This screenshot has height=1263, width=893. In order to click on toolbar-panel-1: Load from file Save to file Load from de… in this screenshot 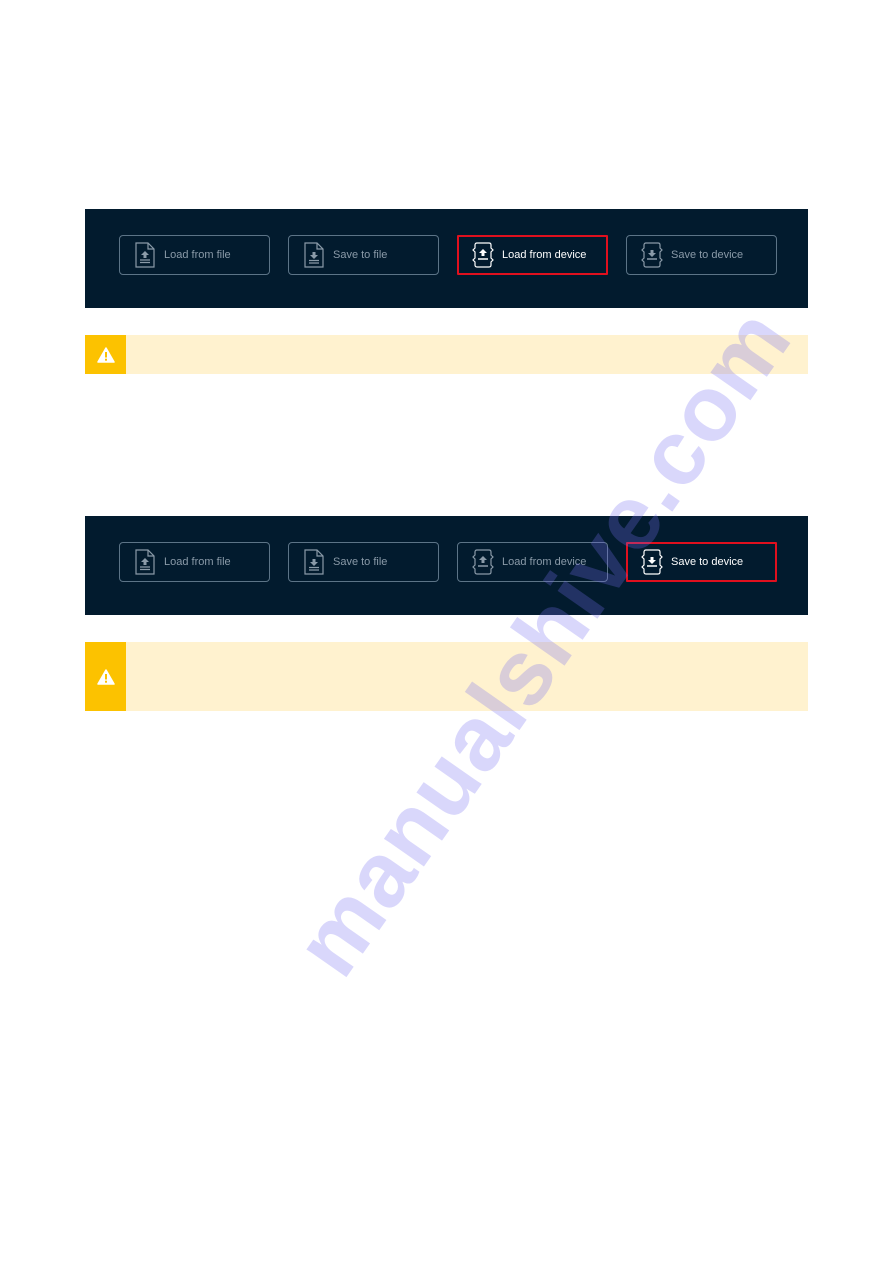, I will do `click(446, 258)`.